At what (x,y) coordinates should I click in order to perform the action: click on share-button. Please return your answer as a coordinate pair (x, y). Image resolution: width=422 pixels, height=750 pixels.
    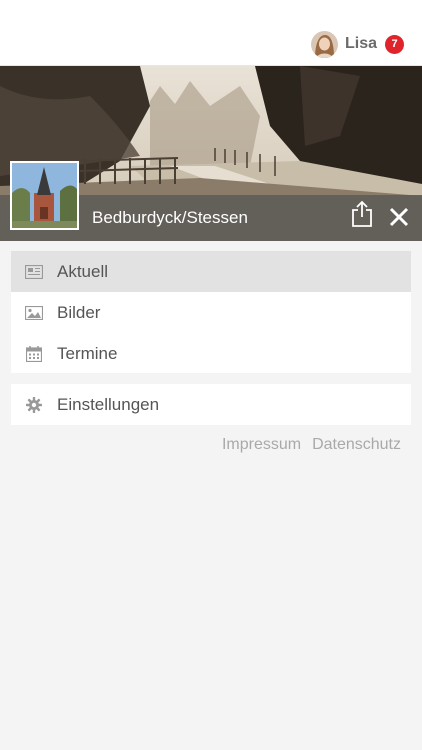
    Looking at the image, I should click on (362, 214).